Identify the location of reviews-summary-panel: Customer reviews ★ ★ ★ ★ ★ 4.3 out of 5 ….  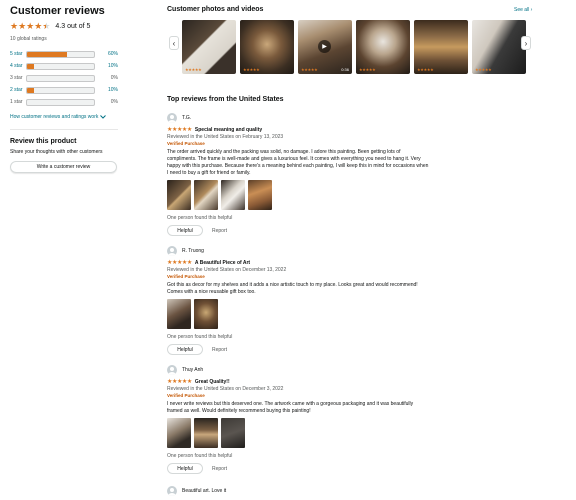
(64, 89).